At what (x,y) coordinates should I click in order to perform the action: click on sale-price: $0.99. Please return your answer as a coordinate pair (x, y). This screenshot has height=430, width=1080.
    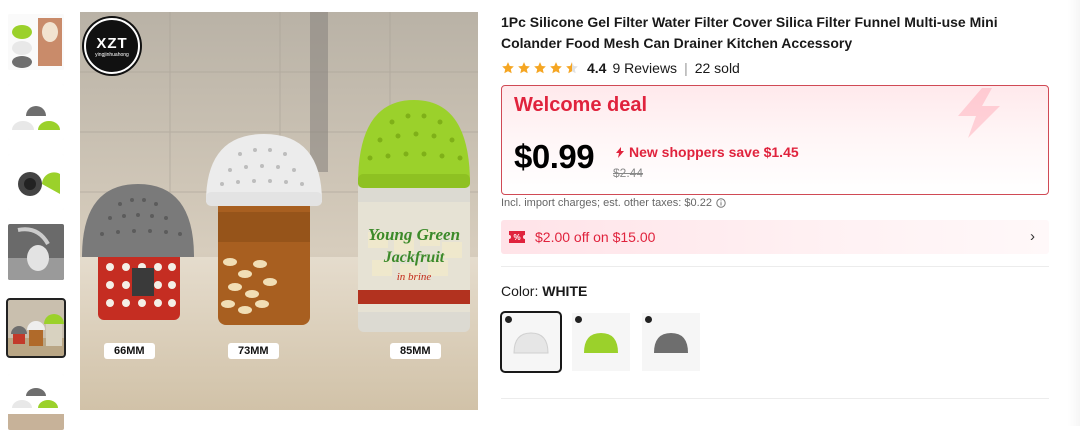
    Looking at the image, I should click on (554, 156).